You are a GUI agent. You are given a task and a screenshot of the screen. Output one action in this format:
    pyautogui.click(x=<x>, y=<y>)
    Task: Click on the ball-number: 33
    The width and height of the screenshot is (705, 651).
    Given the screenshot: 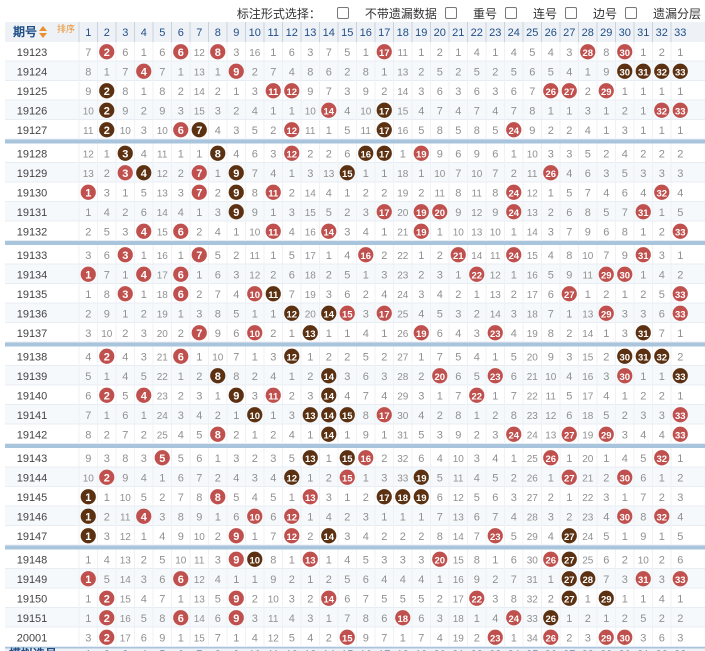 What is the action you would take?
    pyautogui.click(x=680, y=314)
    